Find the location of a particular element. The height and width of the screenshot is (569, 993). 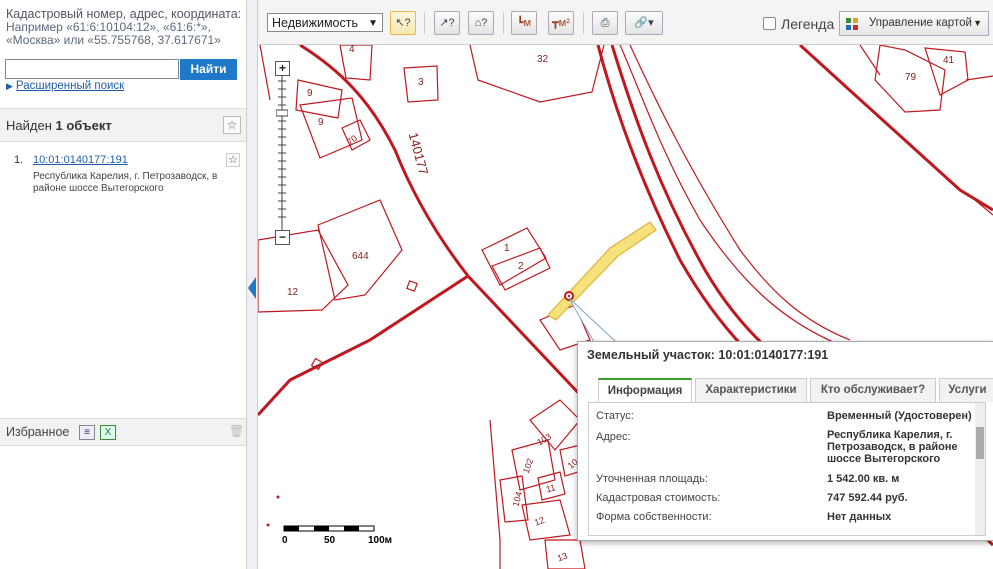

measure-area-icon: ┳м² is located at coordinates (561, 23).